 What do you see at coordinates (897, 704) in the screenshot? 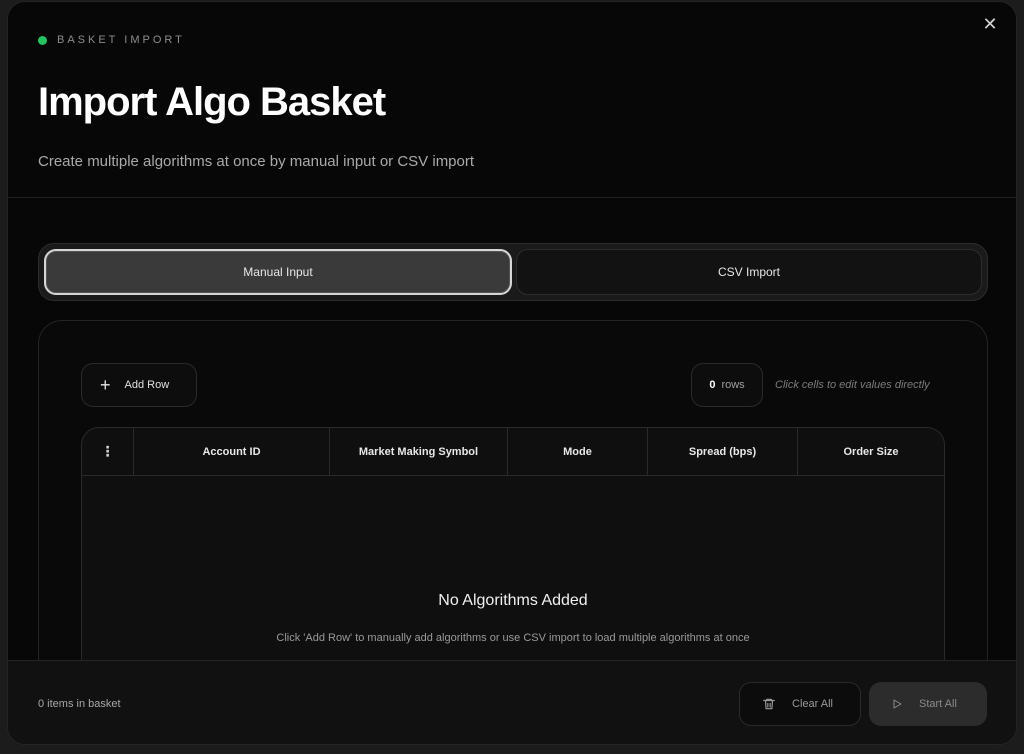
I see `play-icon` at bounding box center [897, 704].